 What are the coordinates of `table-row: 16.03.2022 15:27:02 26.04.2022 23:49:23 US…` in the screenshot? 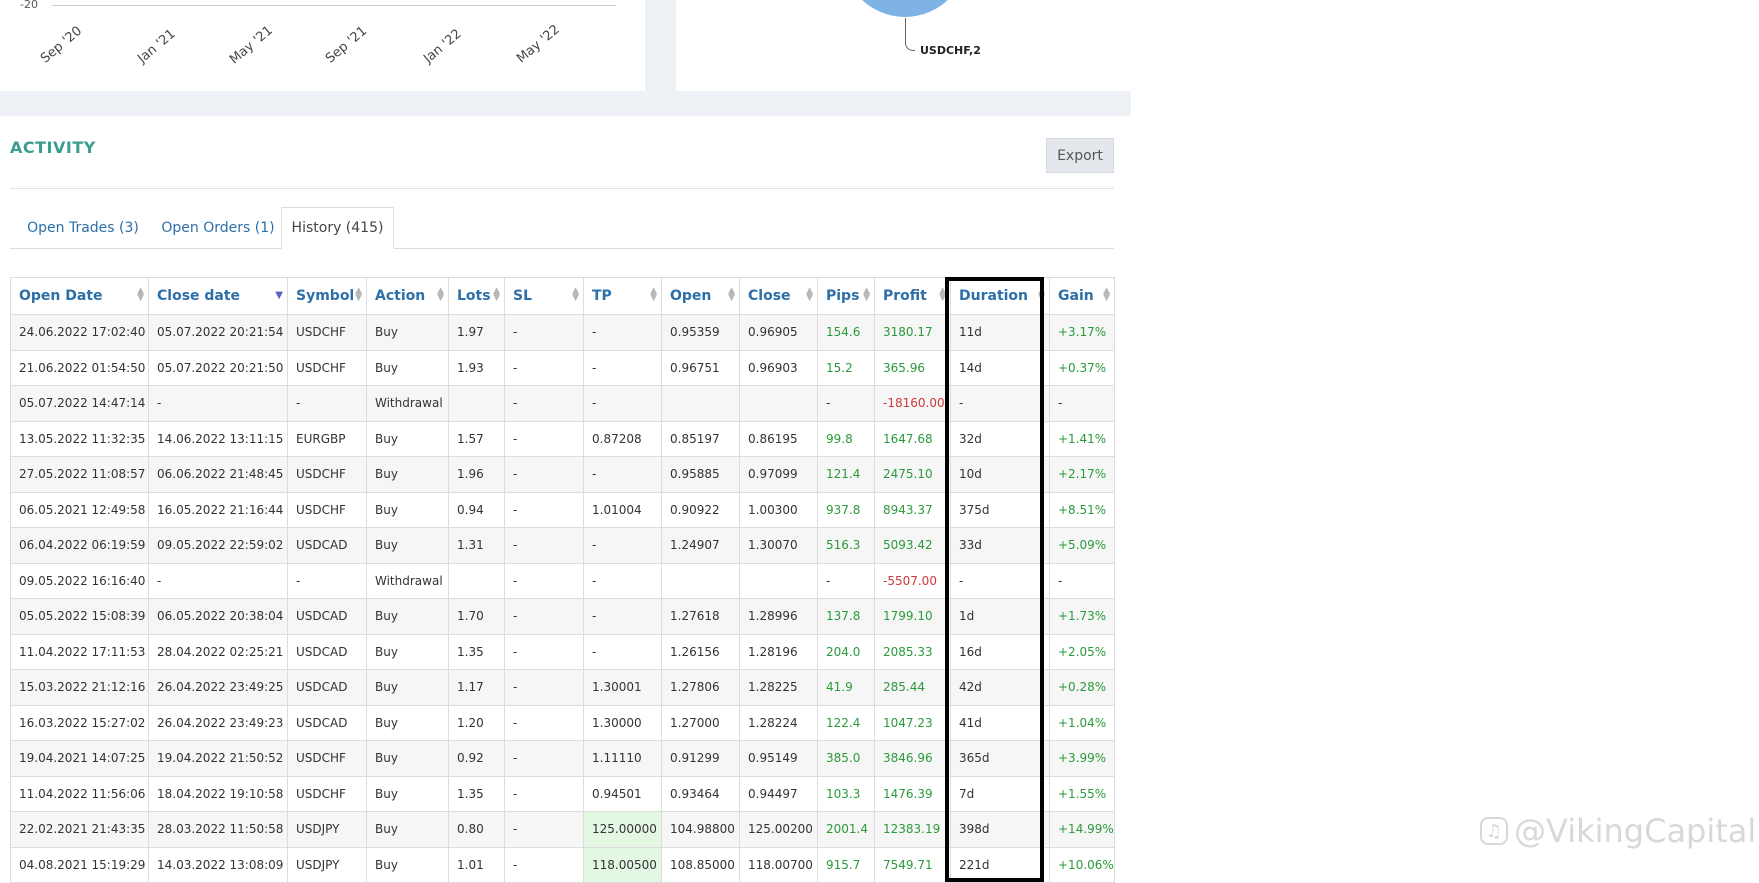 It's located at (562, 722).